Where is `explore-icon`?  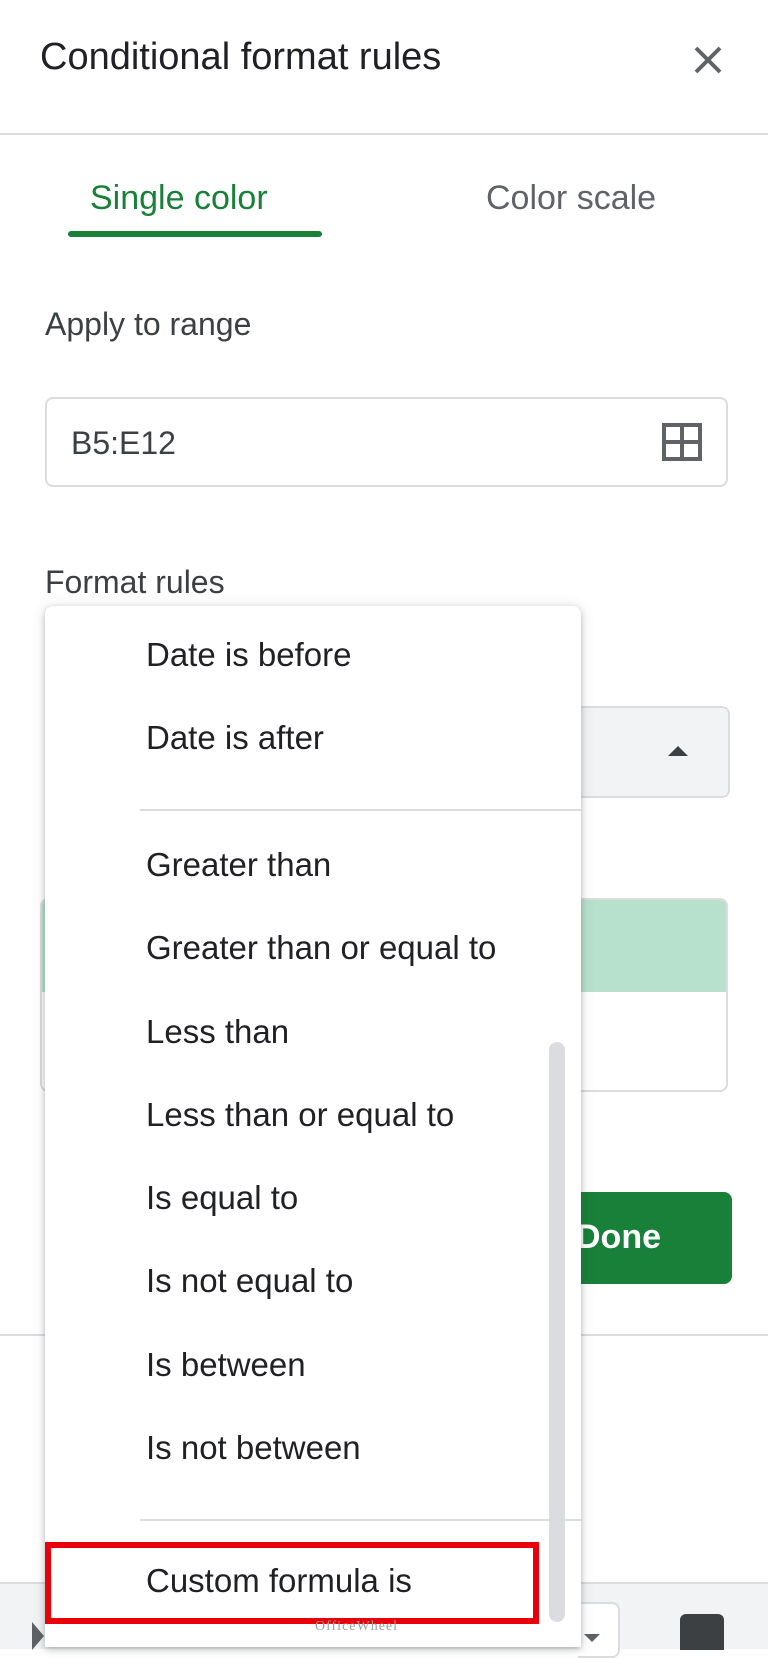 explore-icon is located at coordinates (702, 1632).